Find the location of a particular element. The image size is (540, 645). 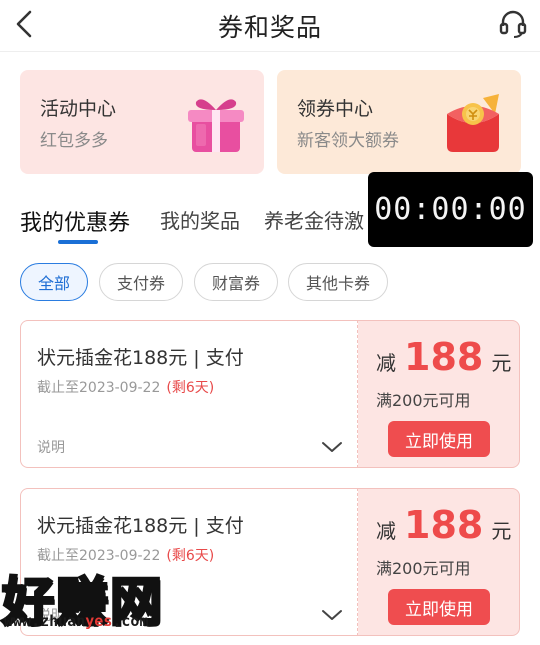

headset-support-icon is located at coordinates (513, 24).